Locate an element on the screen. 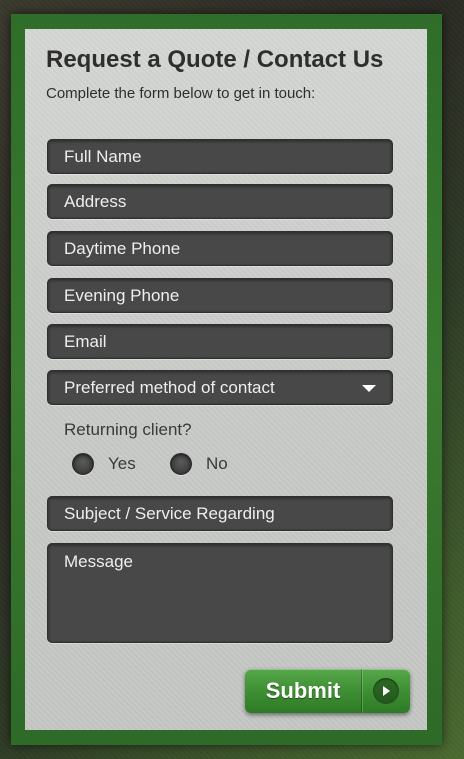 This screenshot has height=759, width=464. contact-method-select: Preferred method of contact is located at coordinates (220, 387).